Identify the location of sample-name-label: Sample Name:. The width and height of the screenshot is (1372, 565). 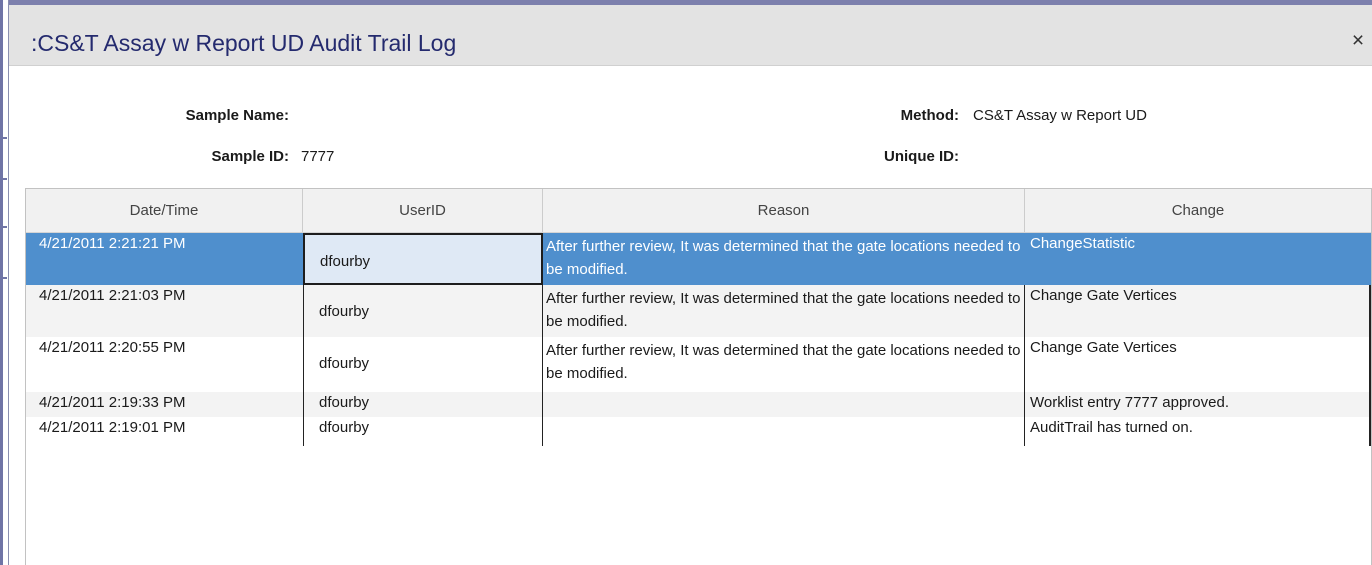
(237, 115).